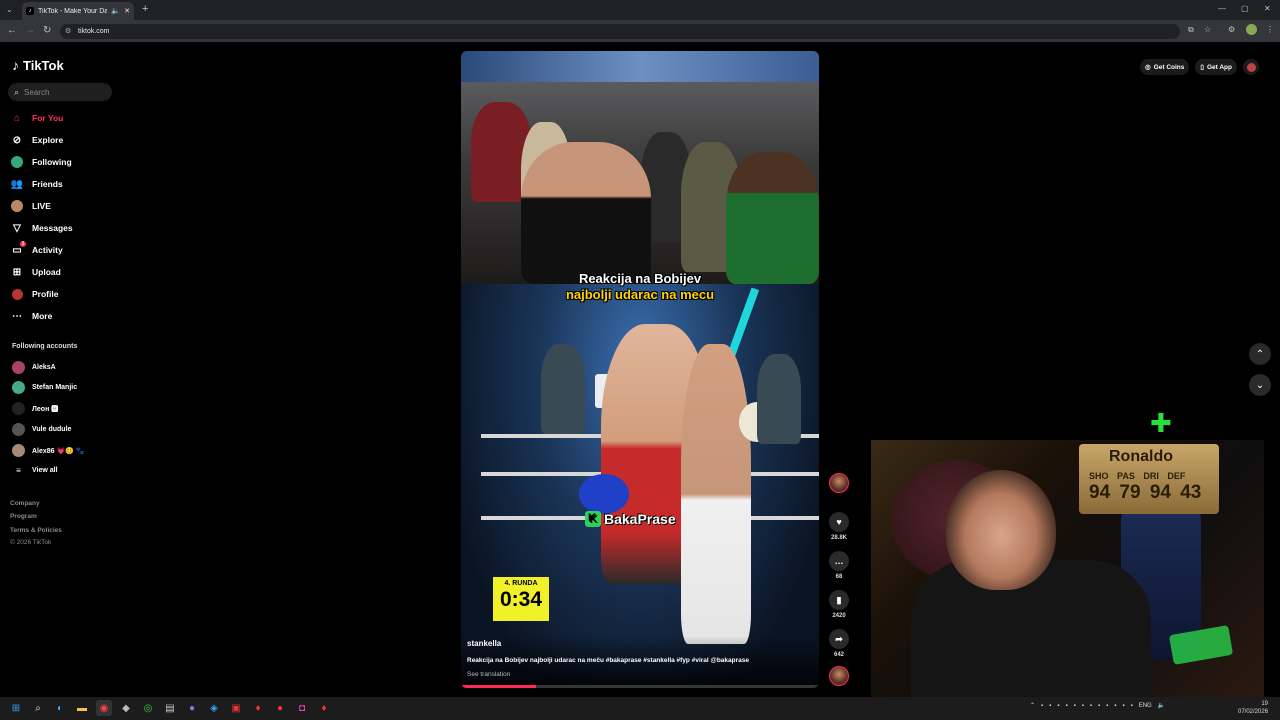 The width and height of the screenshot is (1280, 720). Describe the element at coordinates (25, 503) in the screenshot. I see `footer-link-company: Company` at that location.